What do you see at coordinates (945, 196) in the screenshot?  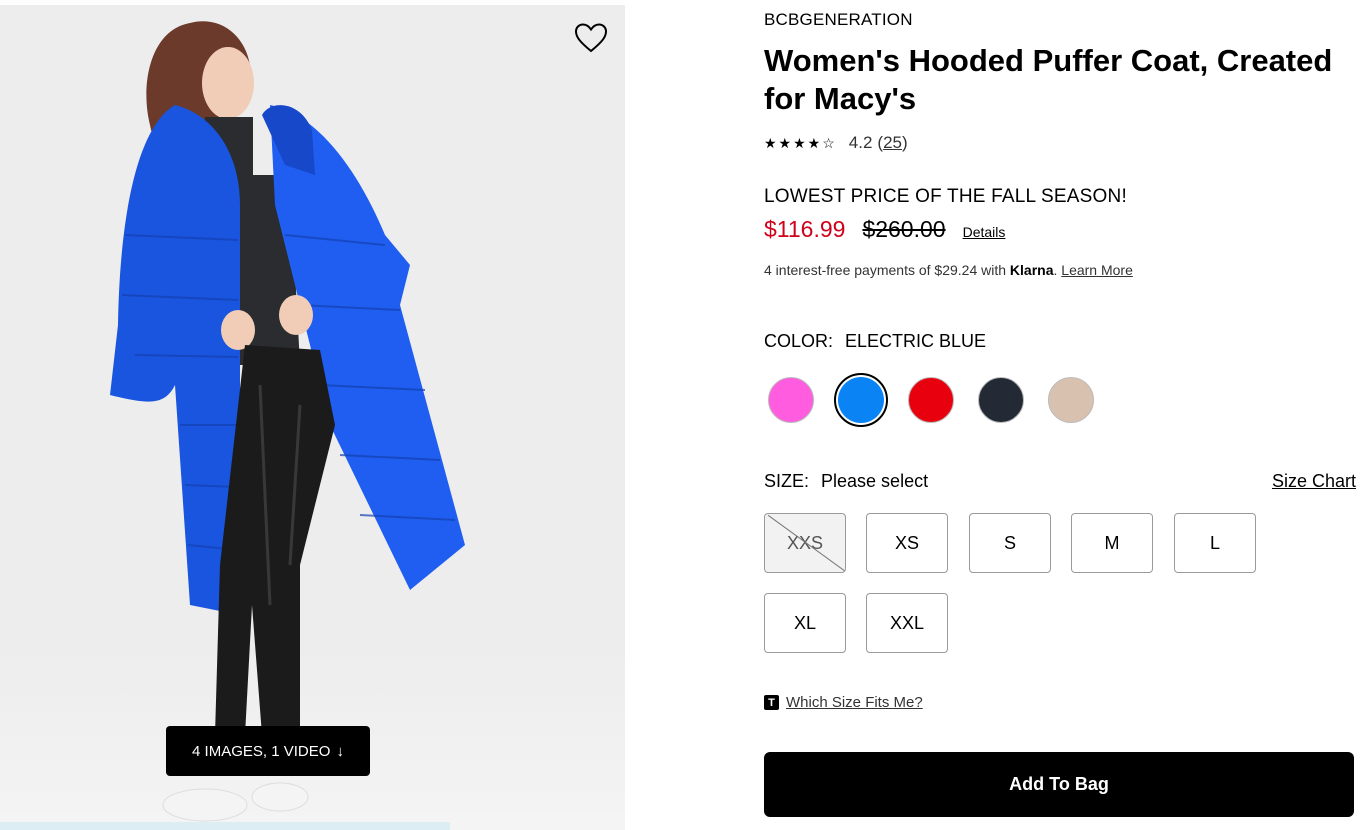 I see `promo-banner: LOWEST PRICE OF THE FALL SEASON!` at bounding box center [945, 196].